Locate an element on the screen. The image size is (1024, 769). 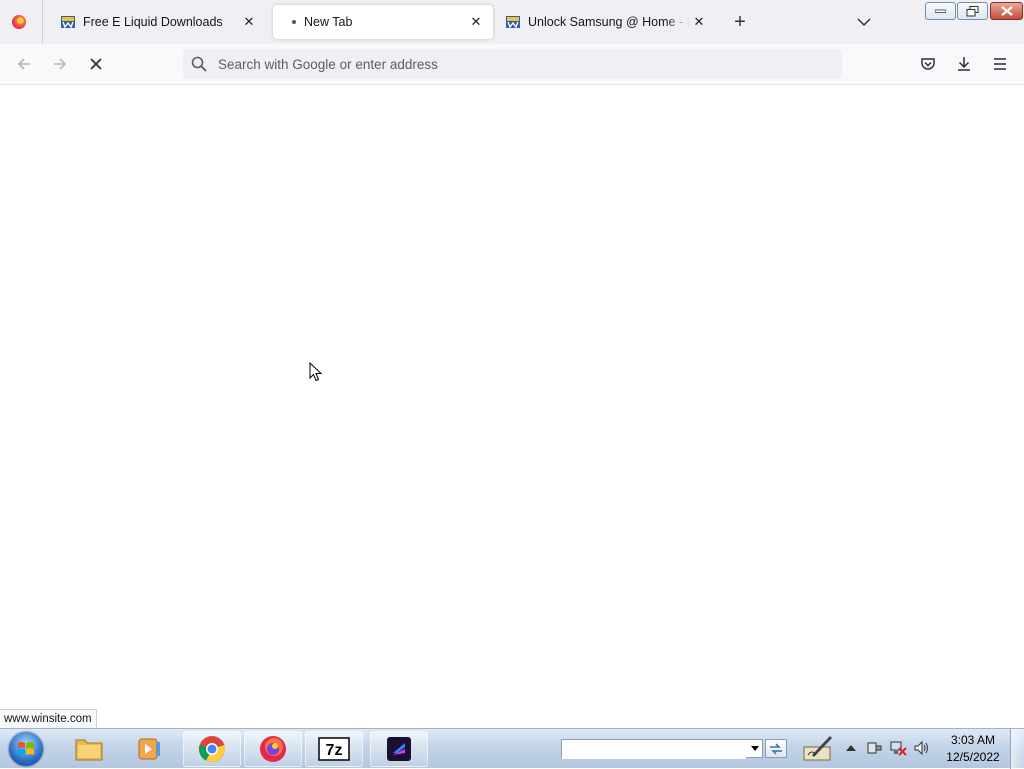
mouse-cursor-icon is located at coordinates (316, 372).